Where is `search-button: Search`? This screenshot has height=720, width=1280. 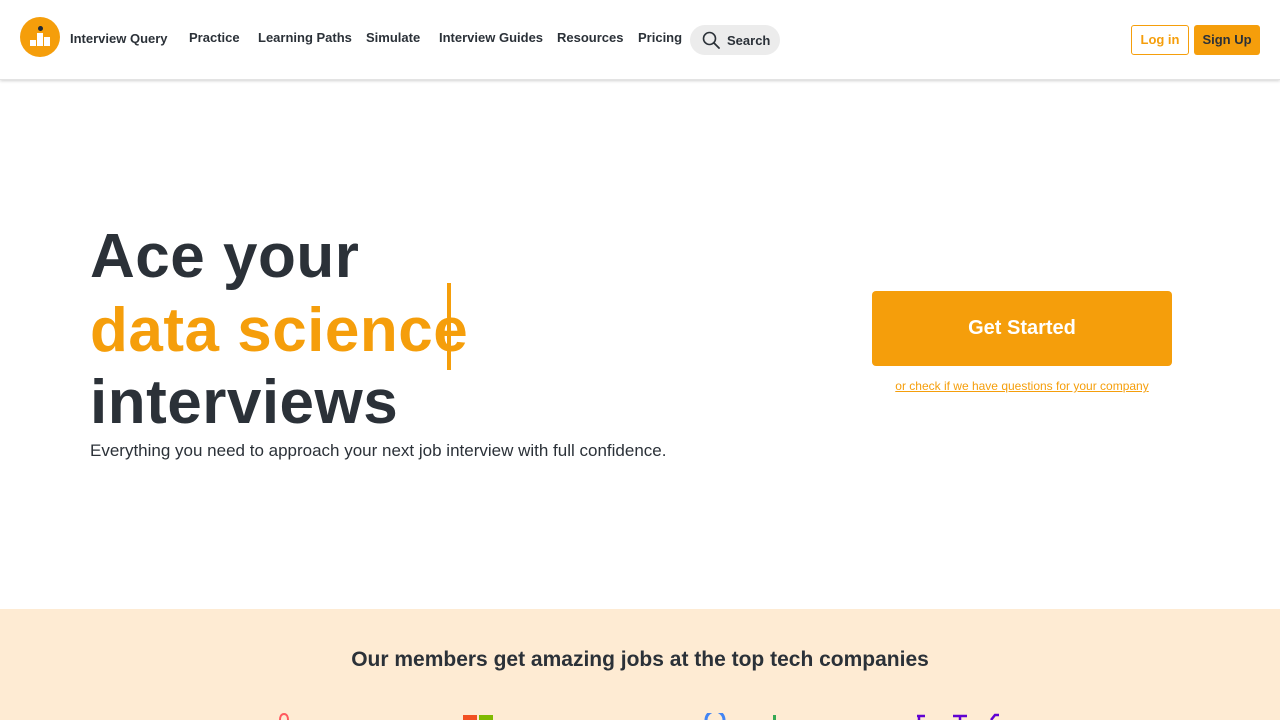
search-button: Search is located at coordinates (735, 40).